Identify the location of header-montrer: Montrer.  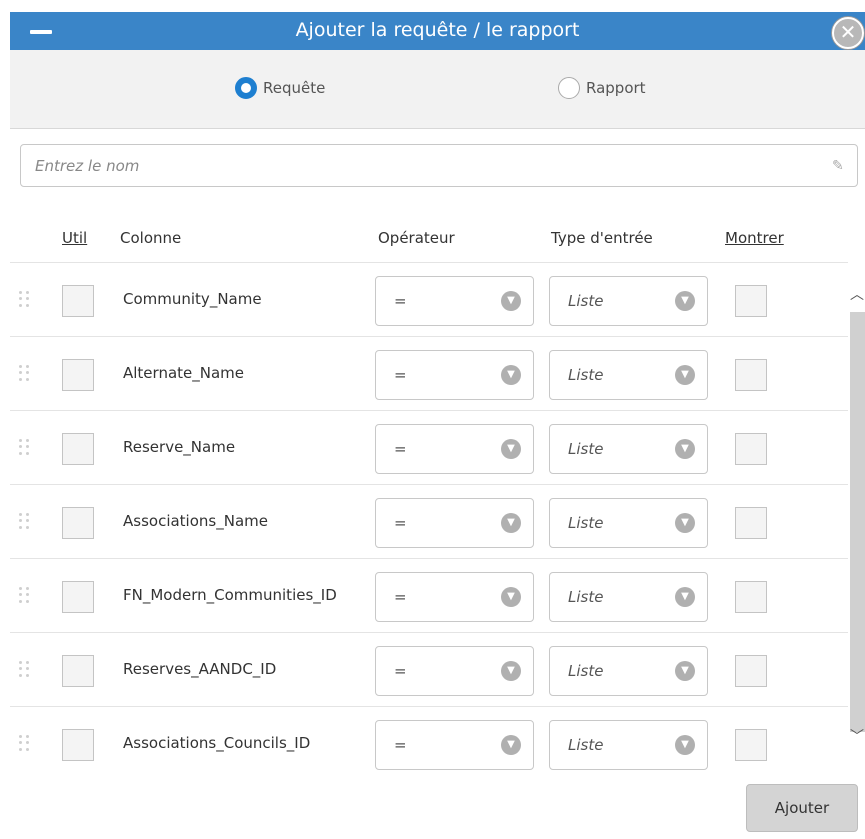
(754, 238).